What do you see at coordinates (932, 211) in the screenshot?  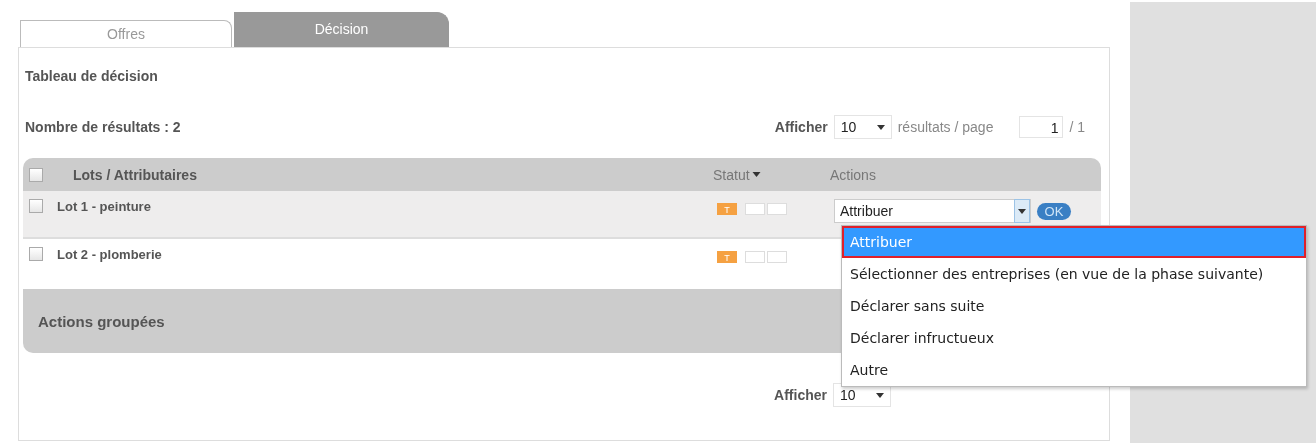 I see `action-select: Attribuer` at bounding box center [932, 211].